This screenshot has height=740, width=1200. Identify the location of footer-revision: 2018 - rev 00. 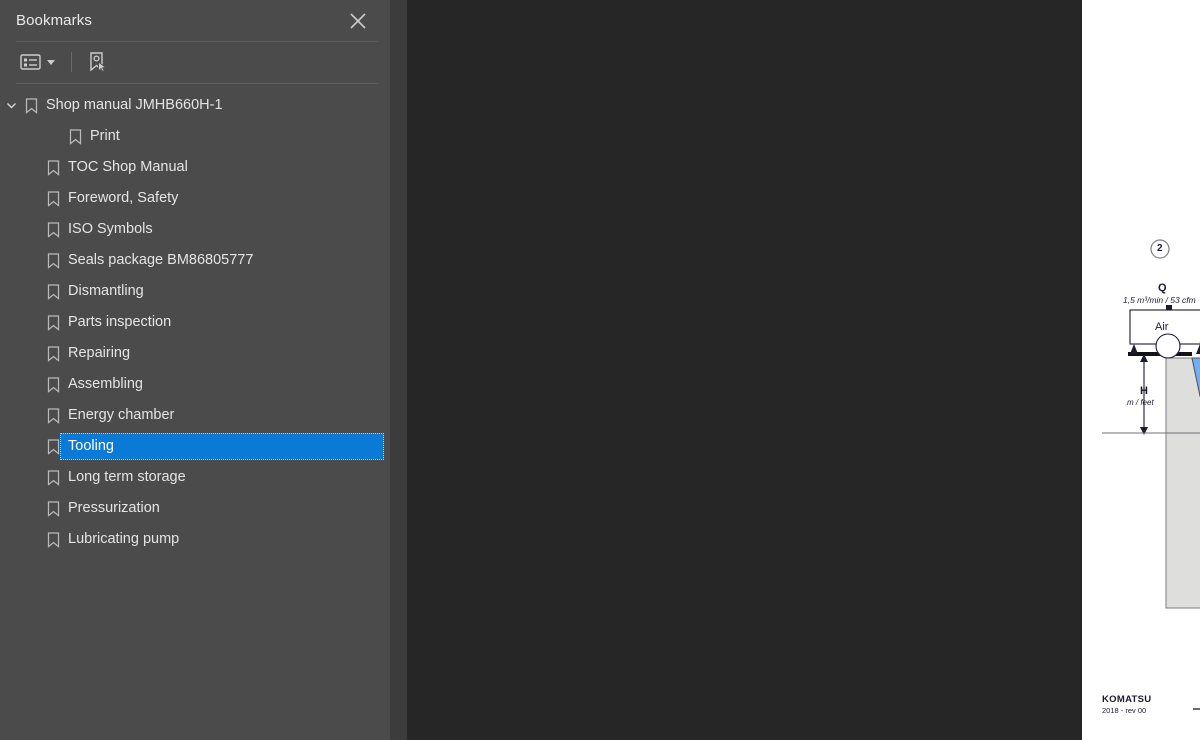
(1124, 710).